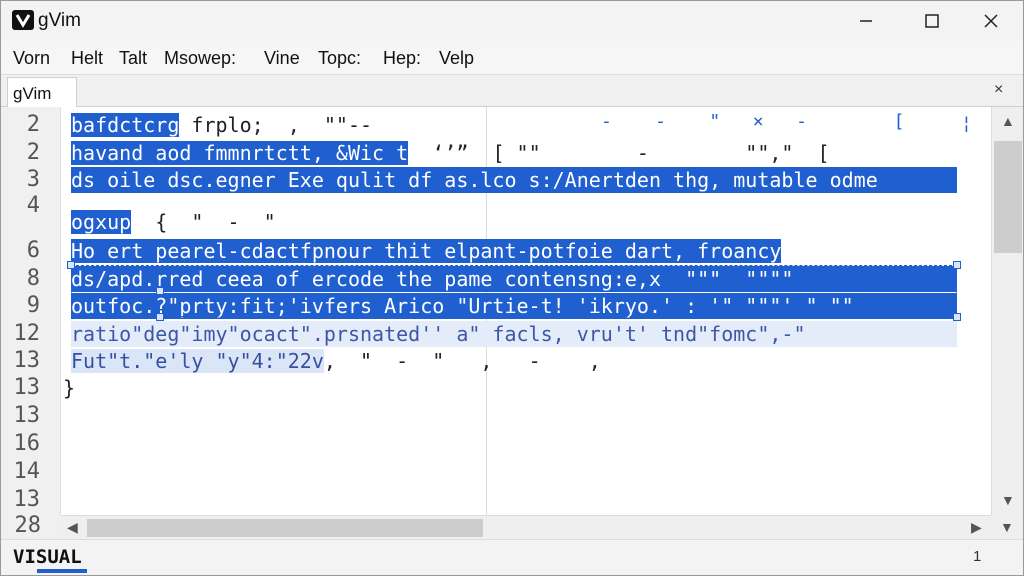 The image size is (1024, 576). I want to click on code-line: bafdctcrg frplo; , ""--, so click(221, 125).